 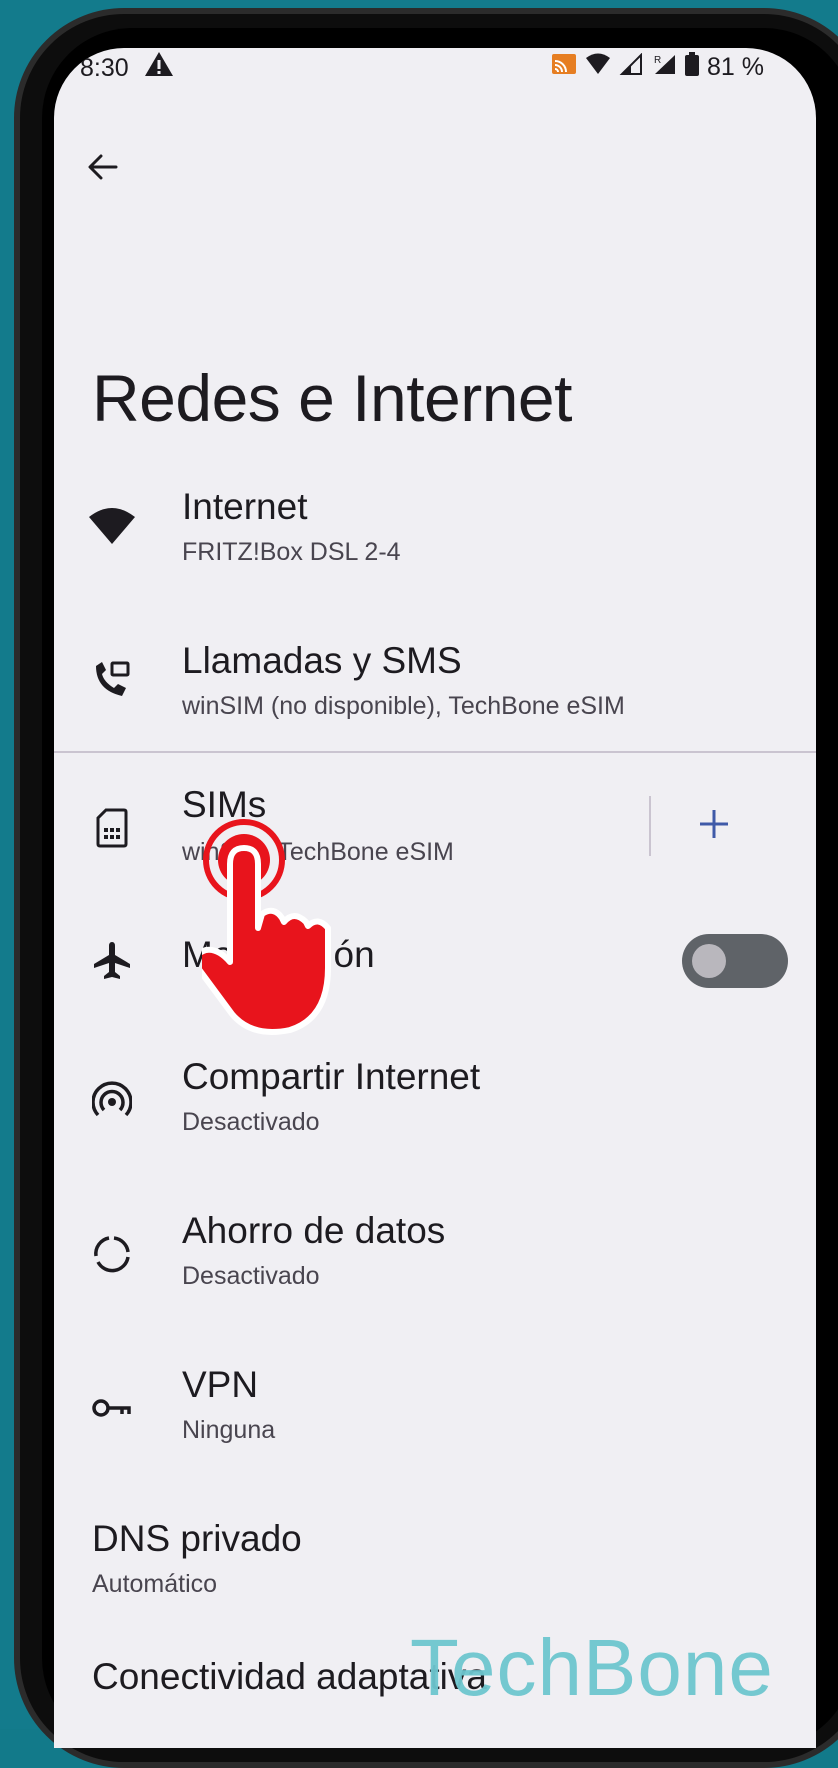 I want to click on back-button, so click(x=103, y=167).